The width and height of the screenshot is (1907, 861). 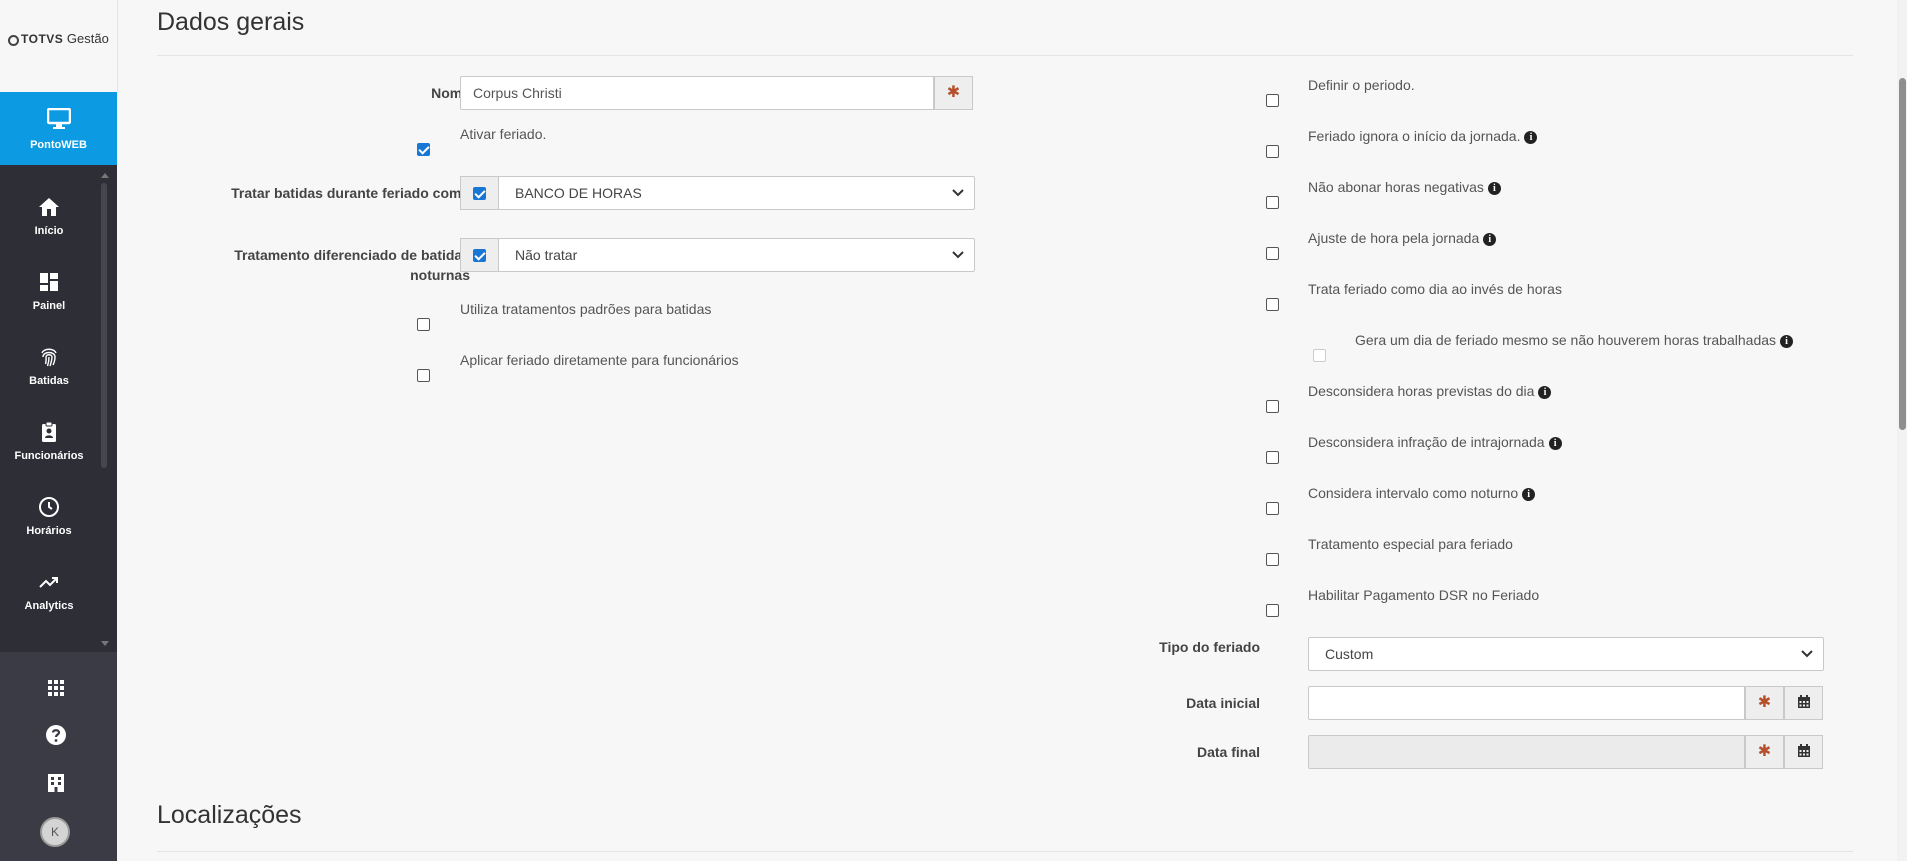 I want to click on page-scrollbar, so click(x=1902, y=430).